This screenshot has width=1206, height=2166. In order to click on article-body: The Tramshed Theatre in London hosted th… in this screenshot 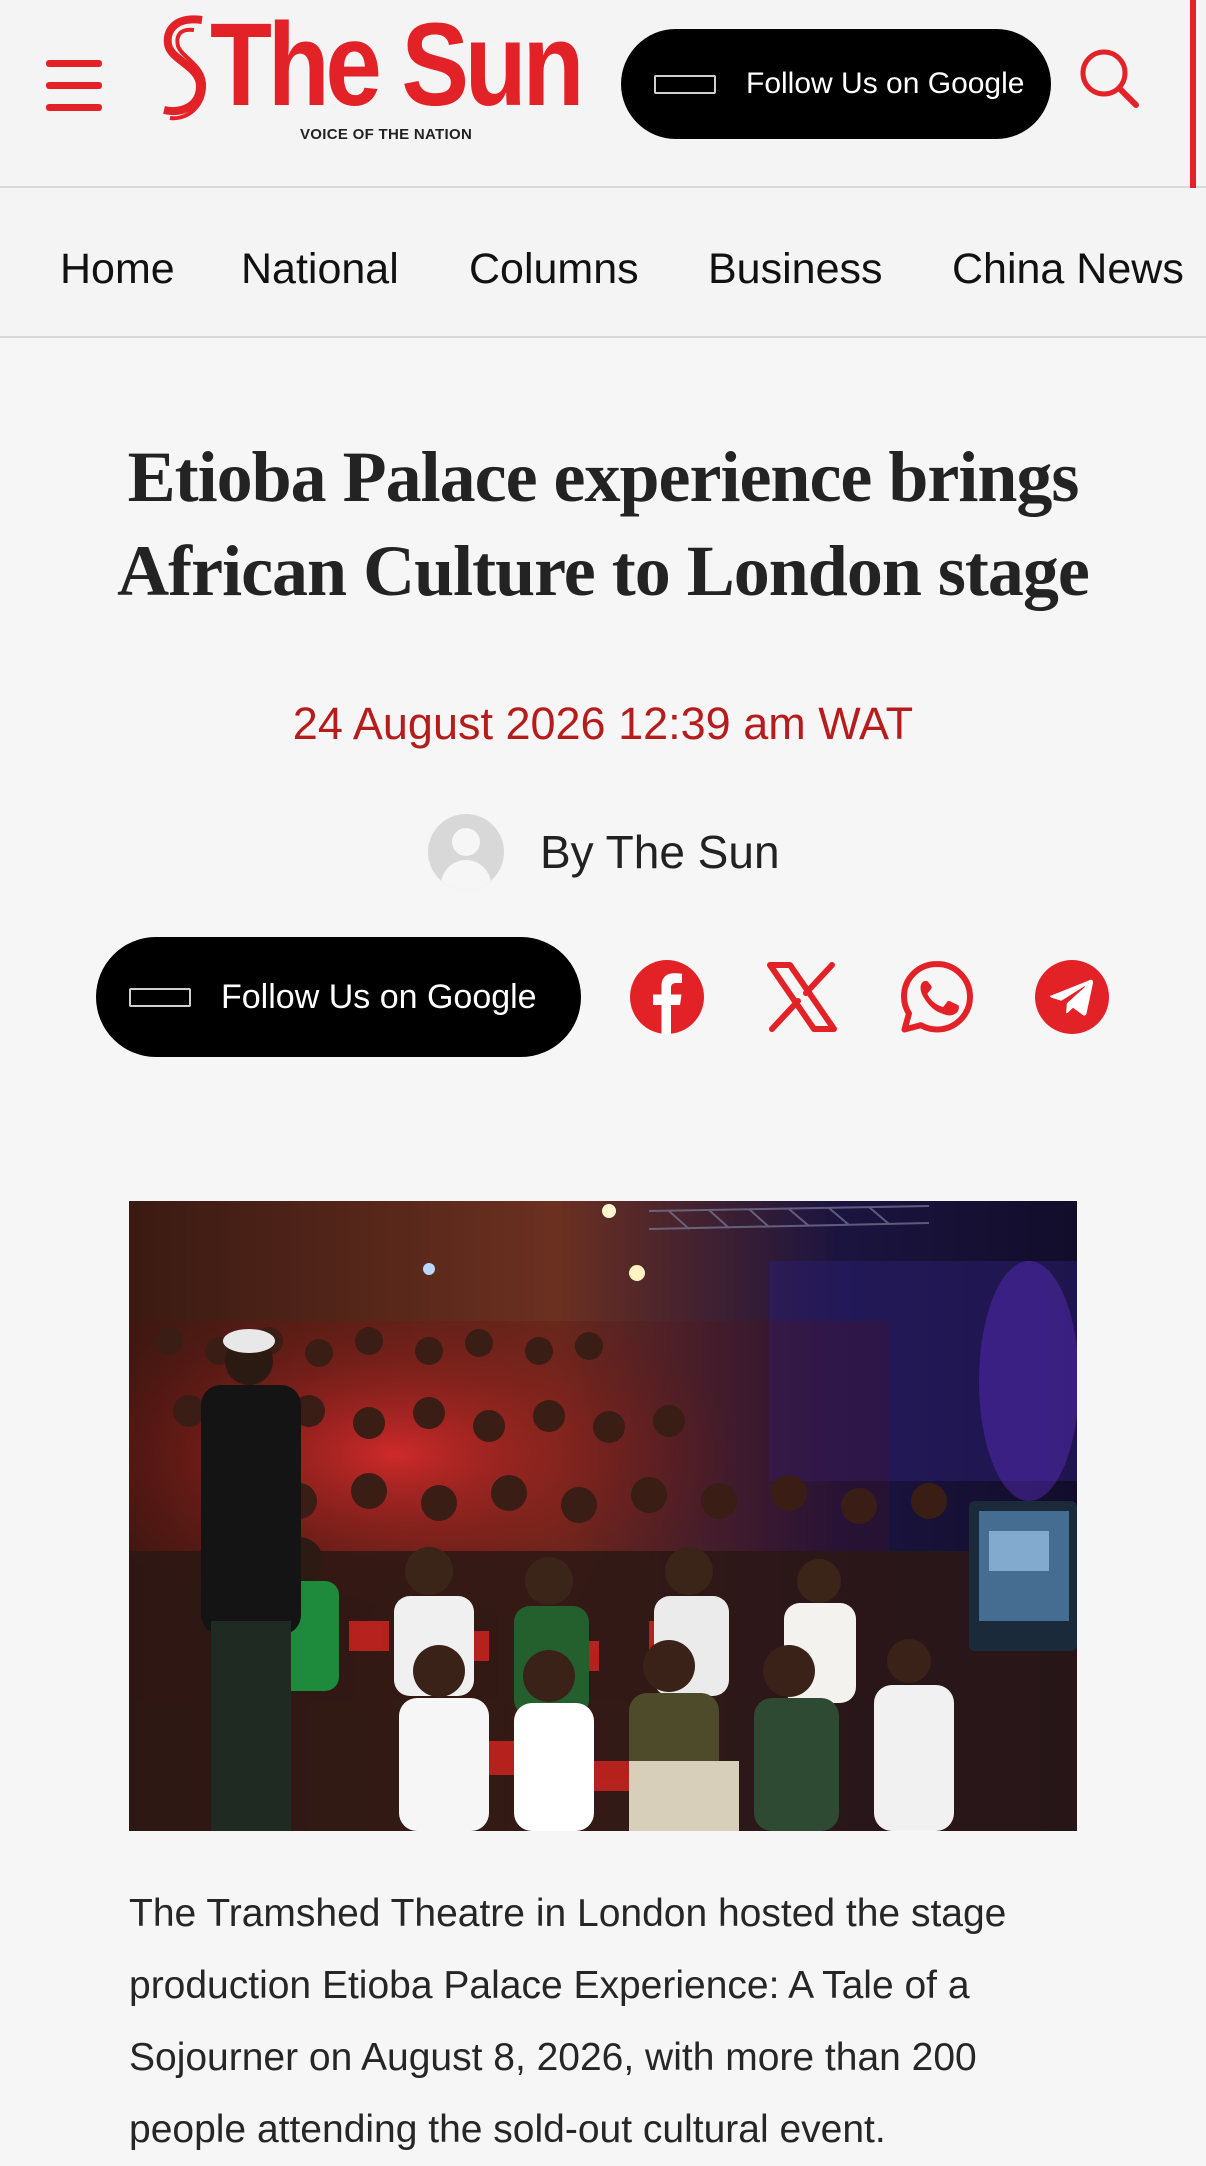, I will do `click(568, 2021)`.